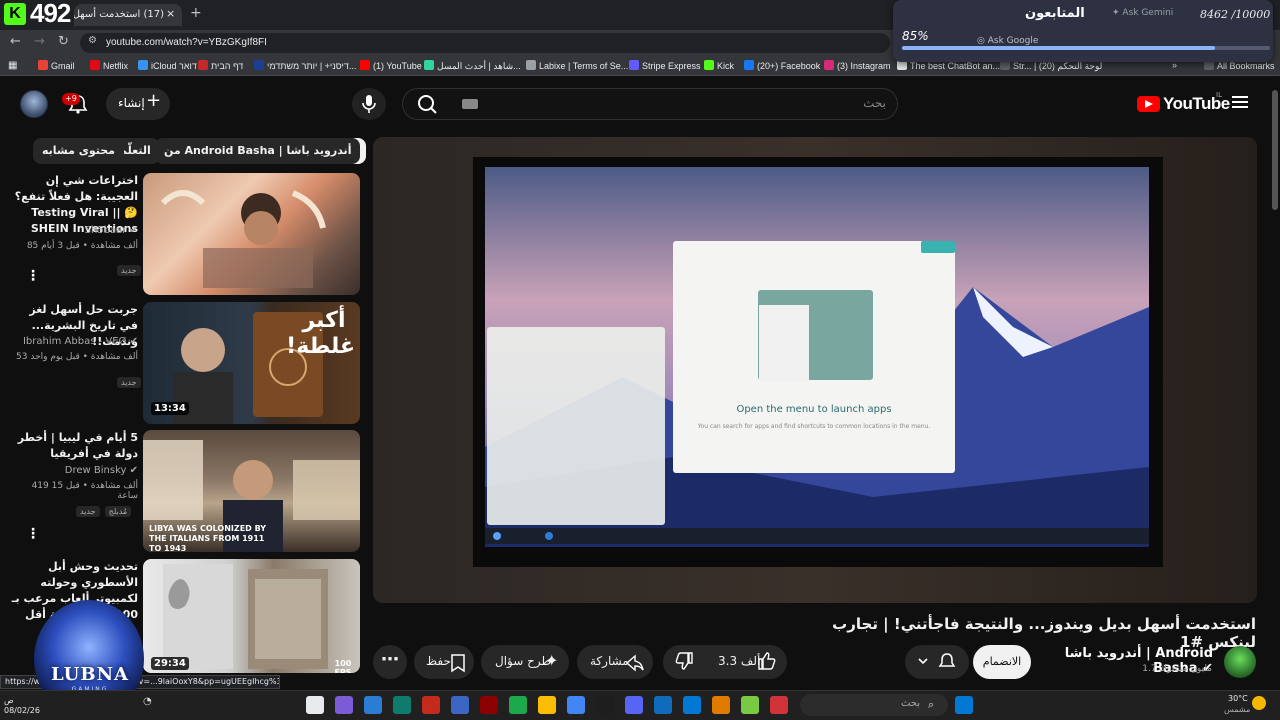 Image resolution: width=1280 pixels, height=720 pixels. What do you see at coordinates (63, 66) in the screenshot?
I see `bookmark-label: Gmail` at bounding box center [63, 66].